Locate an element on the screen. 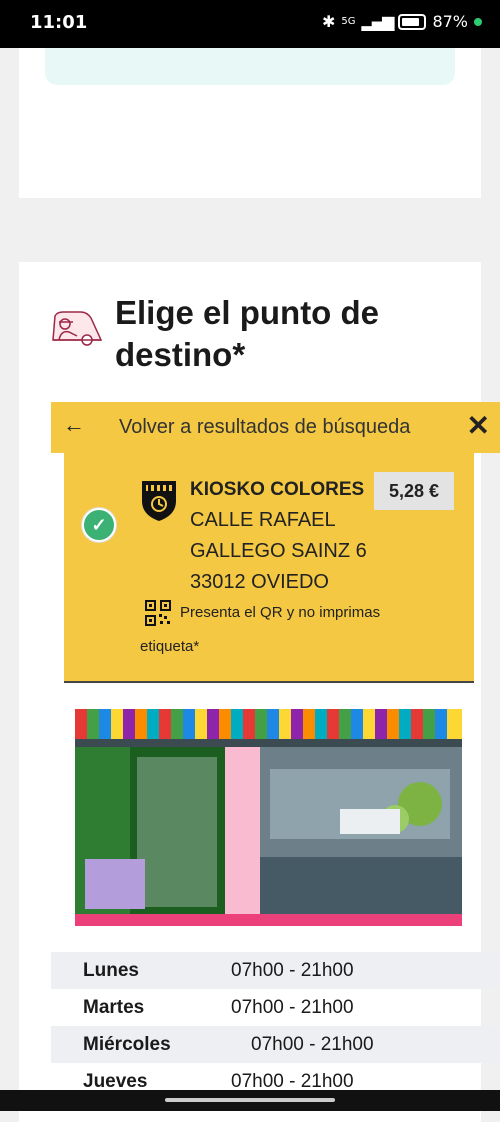 The image size is (500, 1122). table-row: Lunes 07h00 - 21h00 is located at coordinates (275, 970).